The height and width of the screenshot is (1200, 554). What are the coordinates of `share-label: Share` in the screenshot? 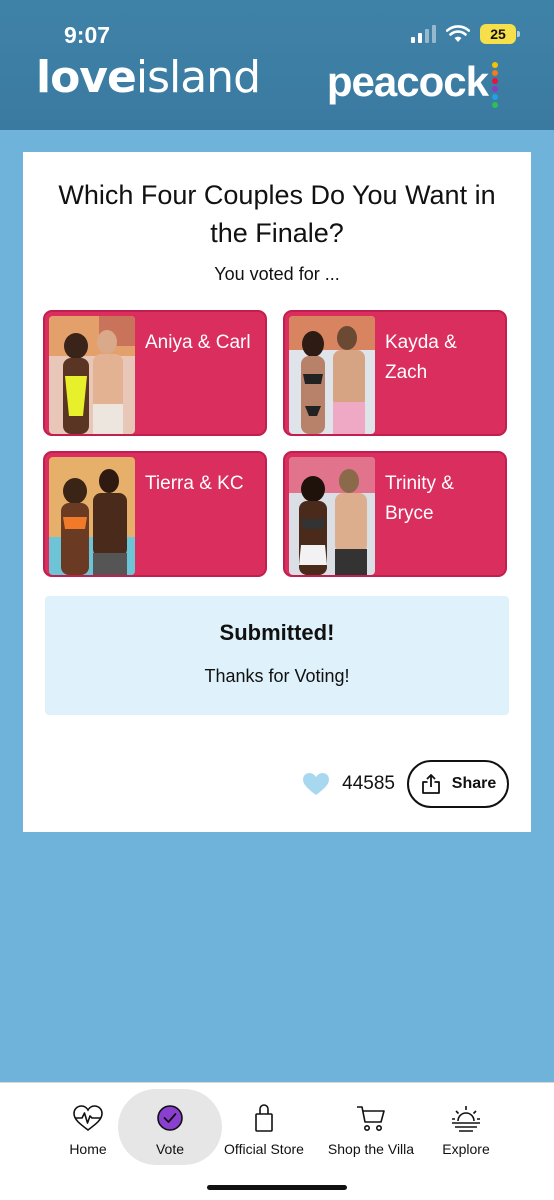 It's located at (474, 783).